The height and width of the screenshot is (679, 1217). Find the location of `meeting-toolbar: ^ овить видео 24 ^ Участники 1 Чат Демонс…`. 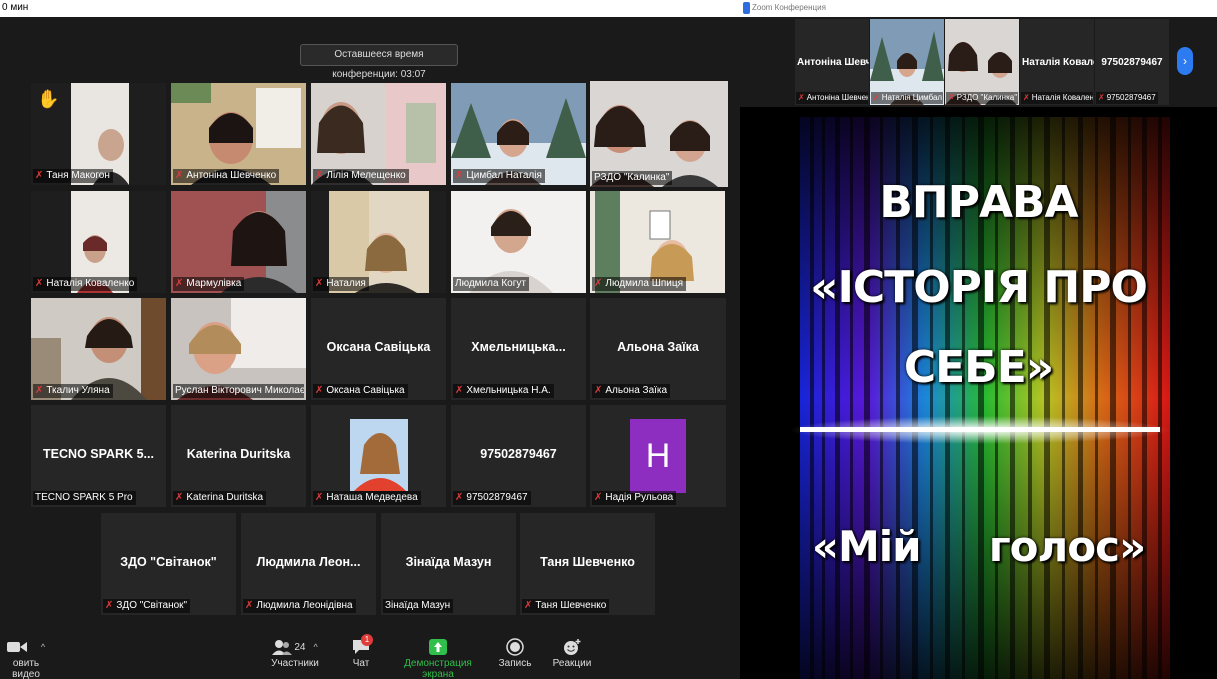

meeting-toolbar: ^ овить видео 24 ^ Участники 1 Чат Демонс… is located at coordinates (370, 655).